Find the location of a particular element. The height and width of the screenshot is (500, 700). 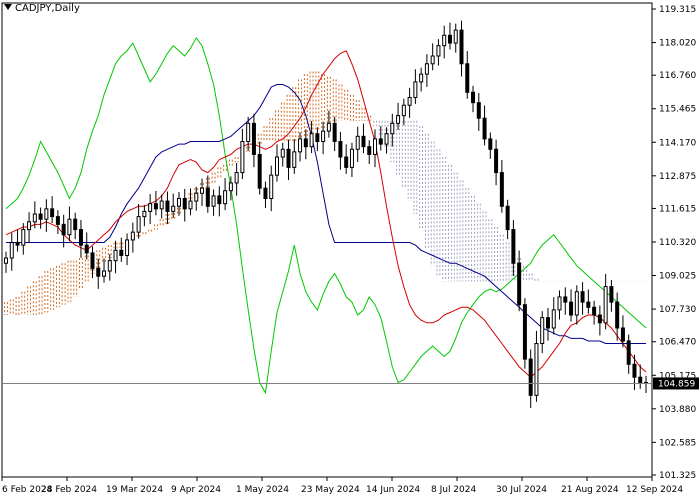

y-tick-label: 114.170 is located at coordinates (677, 143).